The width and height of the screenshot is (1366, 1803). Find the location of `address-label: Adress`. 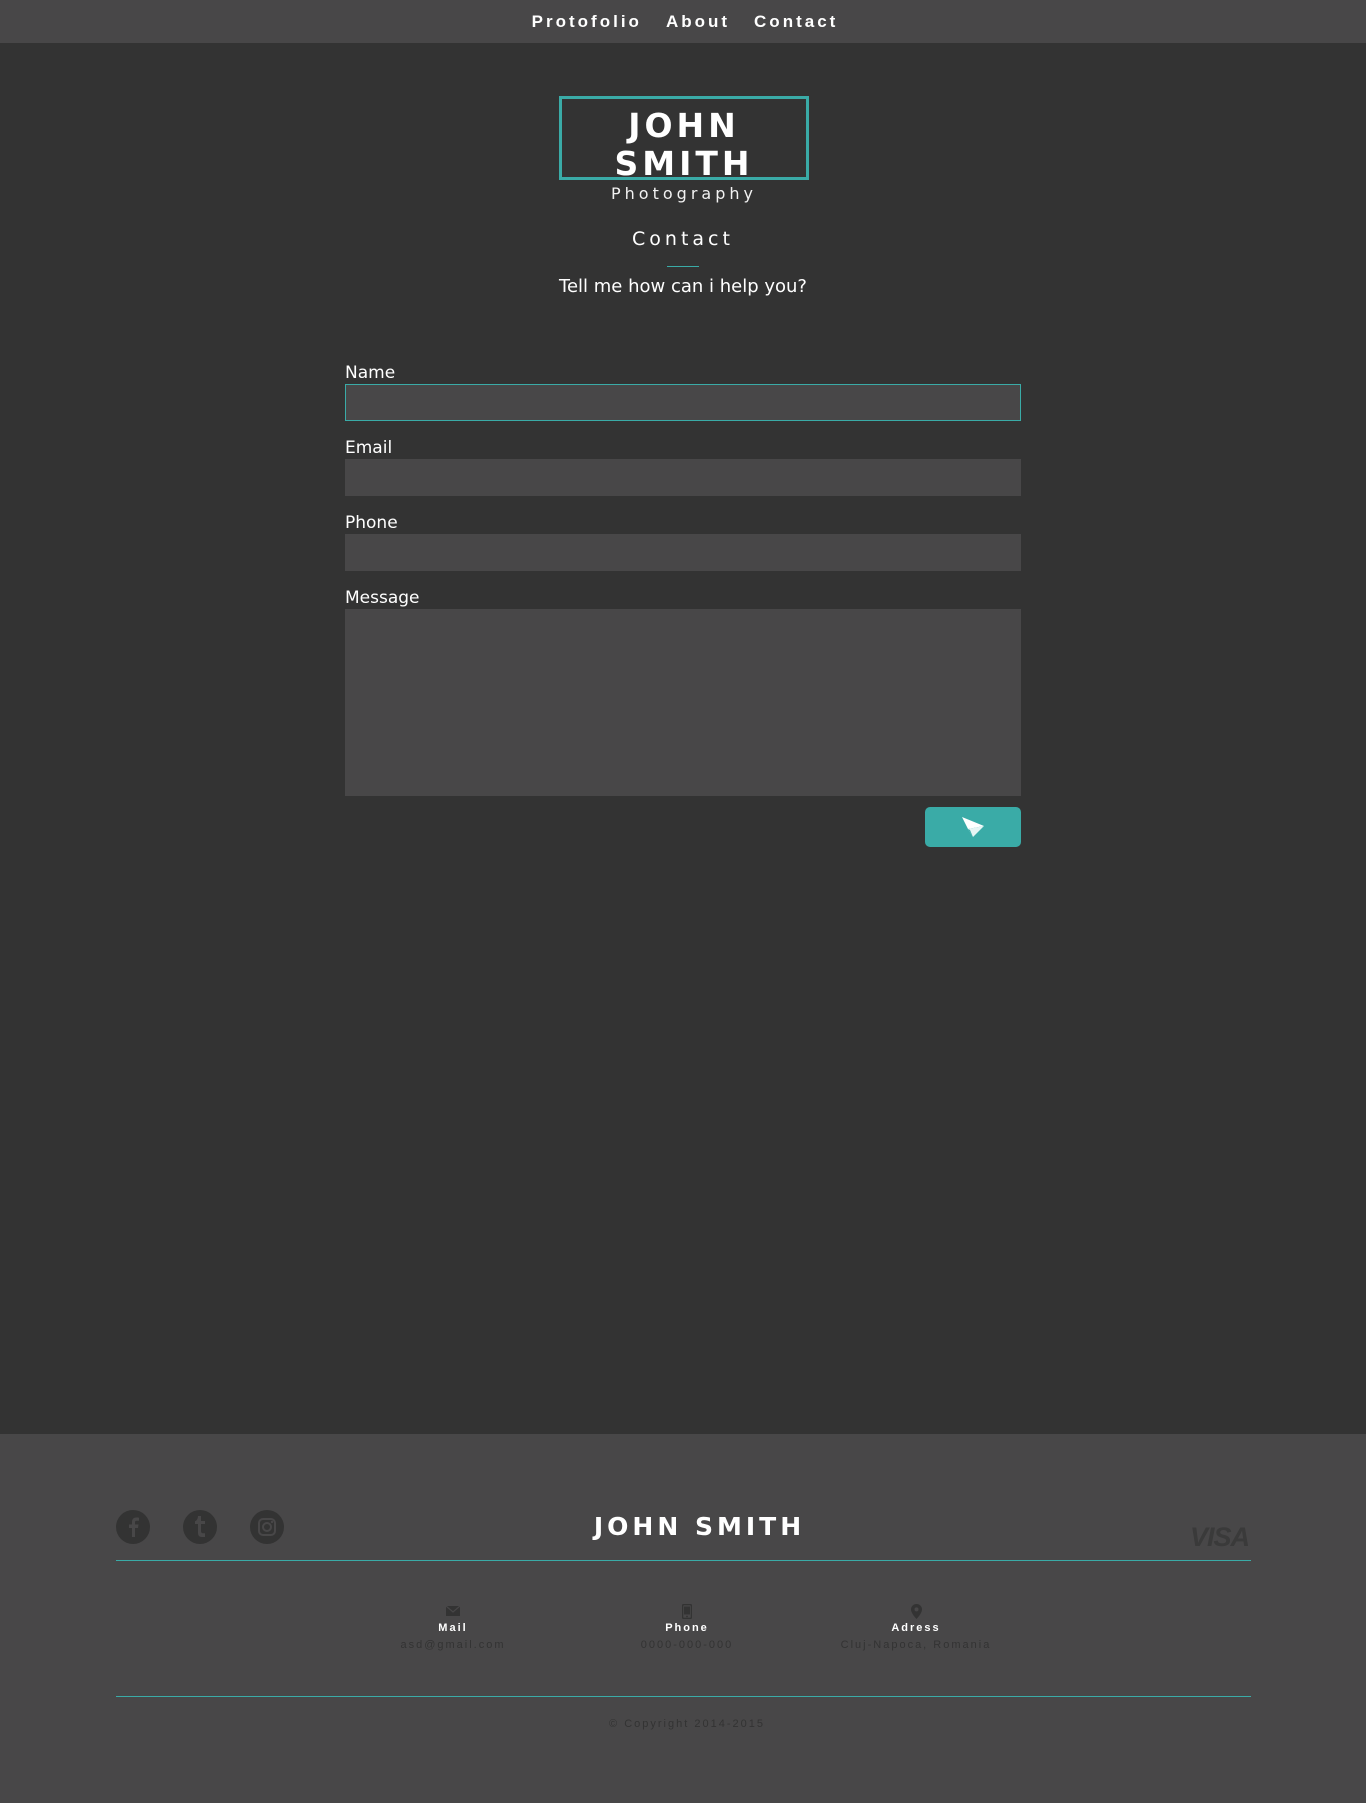

address-label: Adress is located at coordinates (916, 1628).